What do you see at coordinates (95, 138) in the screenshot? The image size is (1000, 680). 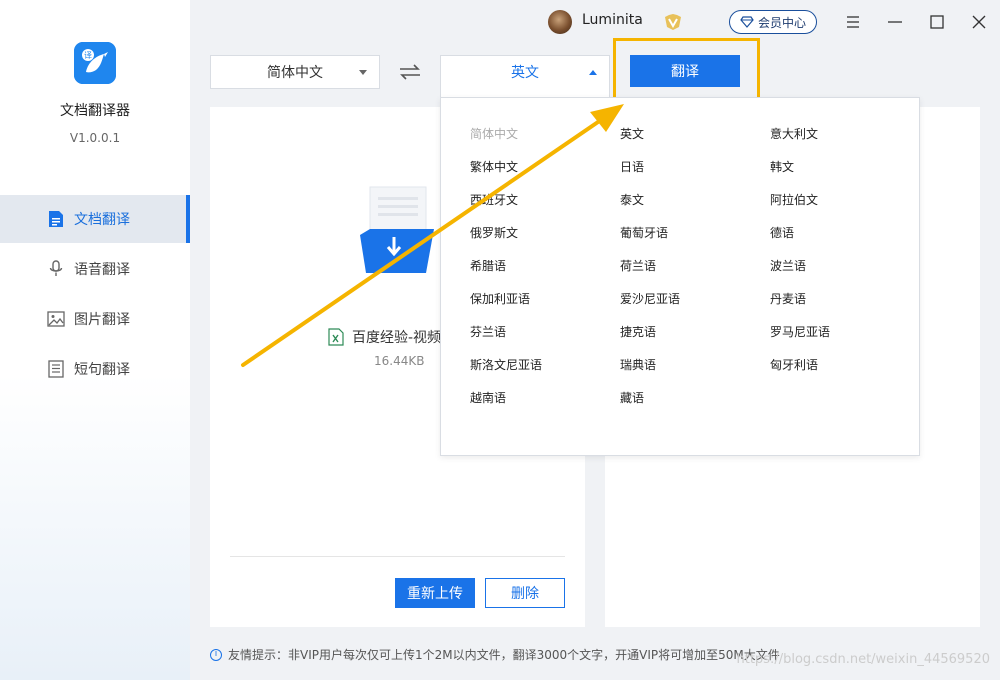 I see `app-version: V1.0.0.1` at bounding box center [95, 138].